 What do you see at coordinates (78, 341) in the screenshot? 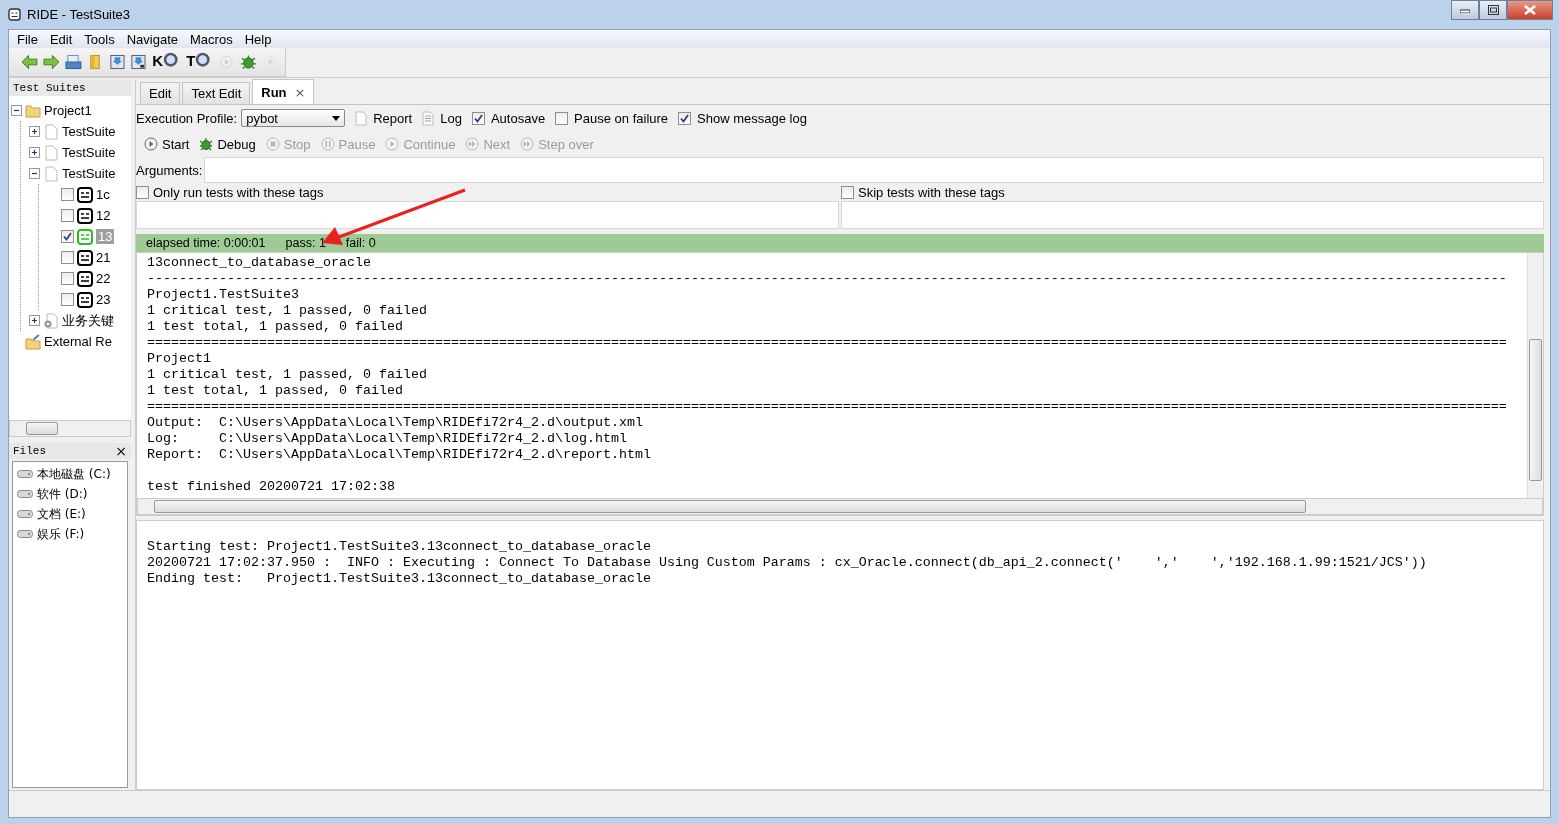
I see `tree-item: External Re` at bounding box center [78, 341].